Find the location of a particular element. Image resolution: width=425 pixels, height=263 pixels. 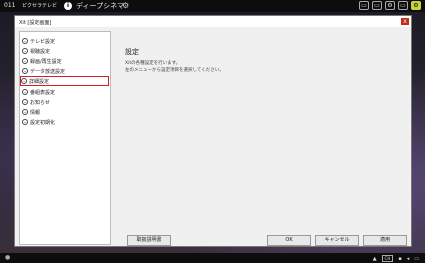

close-icon: x is located at coordinates (405, 21).